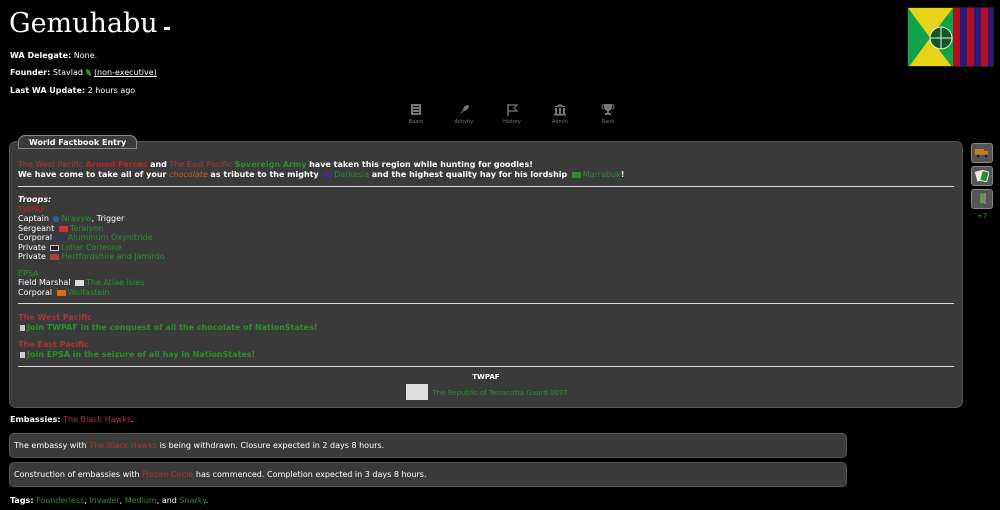  I want to click on sovereign-army-text: Sovereign Army, so click(270, 164).